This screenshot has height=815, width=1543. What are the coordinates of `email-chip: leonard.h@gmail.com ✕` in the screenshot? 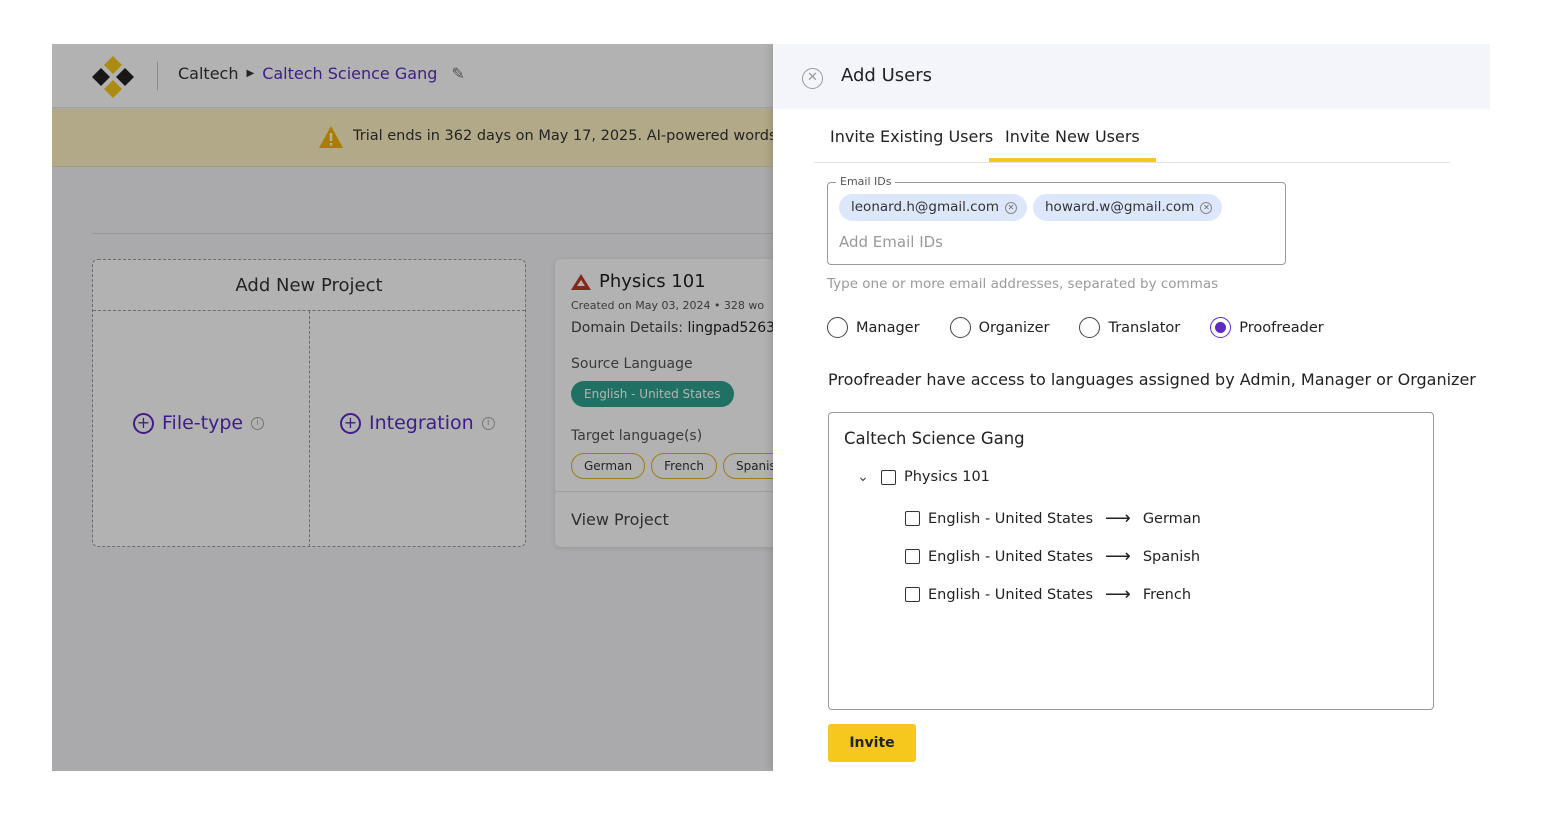 It's located at (933, 207).